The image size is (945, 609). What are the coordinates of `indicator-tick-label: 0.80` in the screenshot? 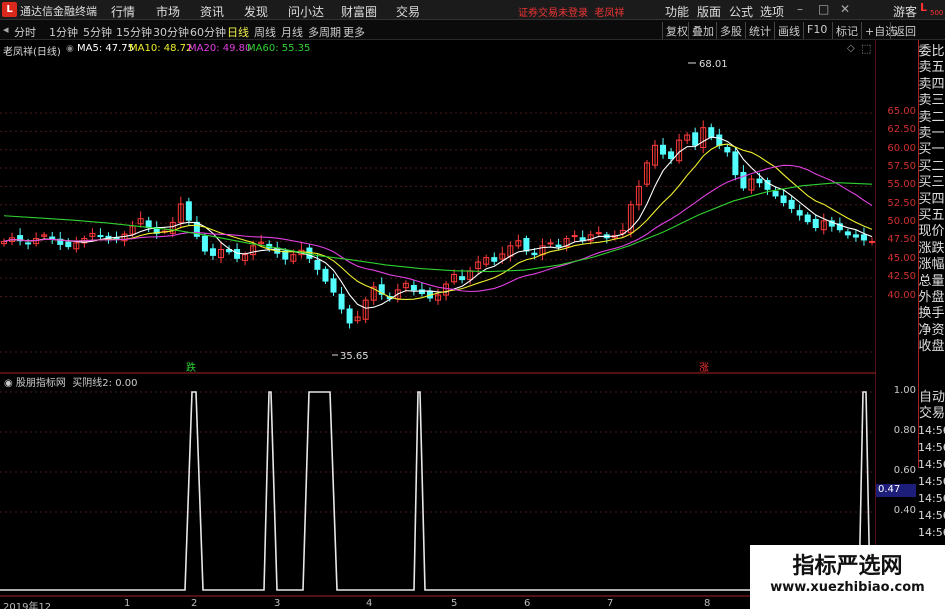 It's located at (904, 430).